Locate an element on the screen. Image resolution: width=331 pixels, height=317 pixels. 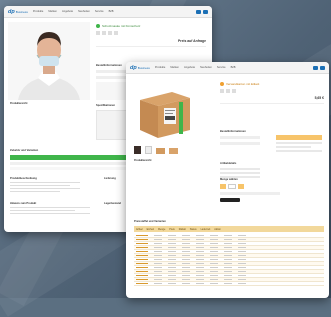
specs-title: Spezifikationen is located at coordinates (106, 105).